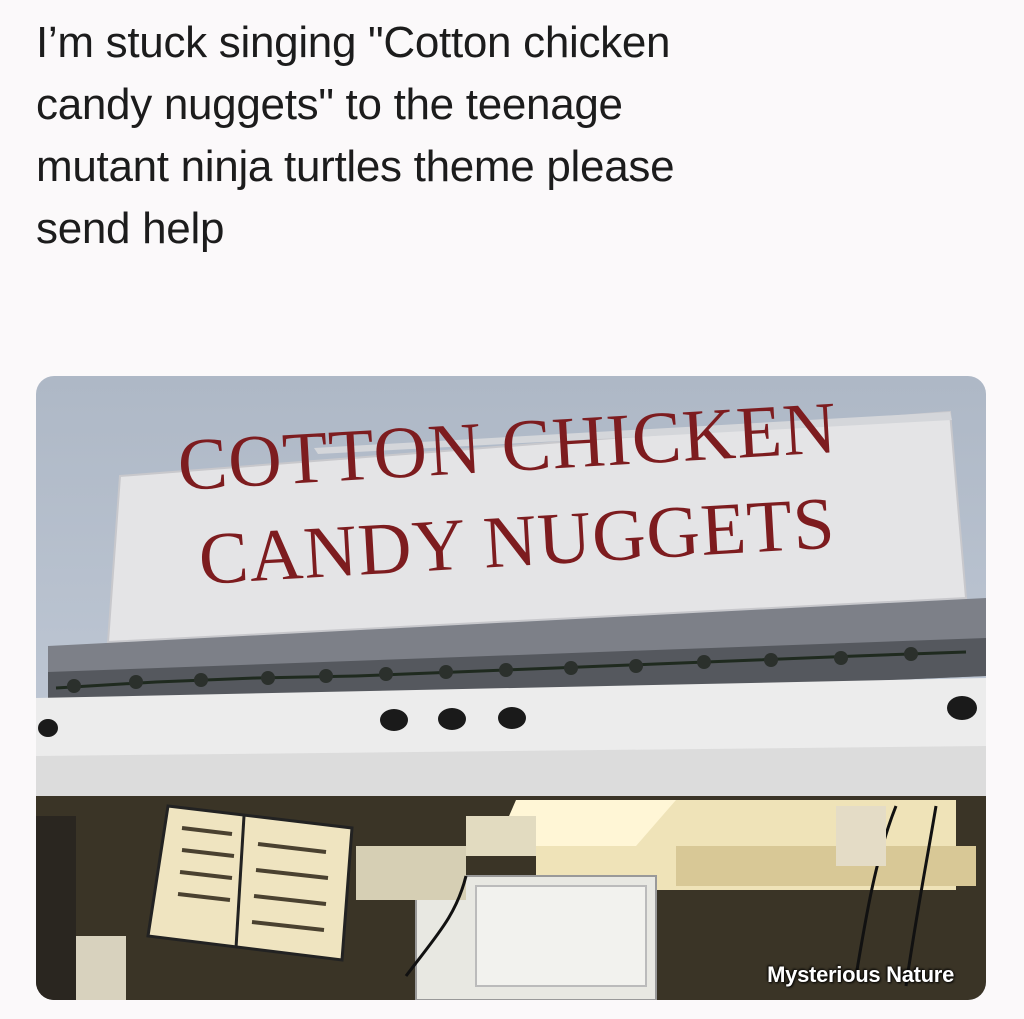 Image resolution: width=1024 pixels, height=1019 pixels. What do you see at coordinates (130, 228) in the screenshot?
I see `caption-line-4: send help` at bounding box center [130, 228].